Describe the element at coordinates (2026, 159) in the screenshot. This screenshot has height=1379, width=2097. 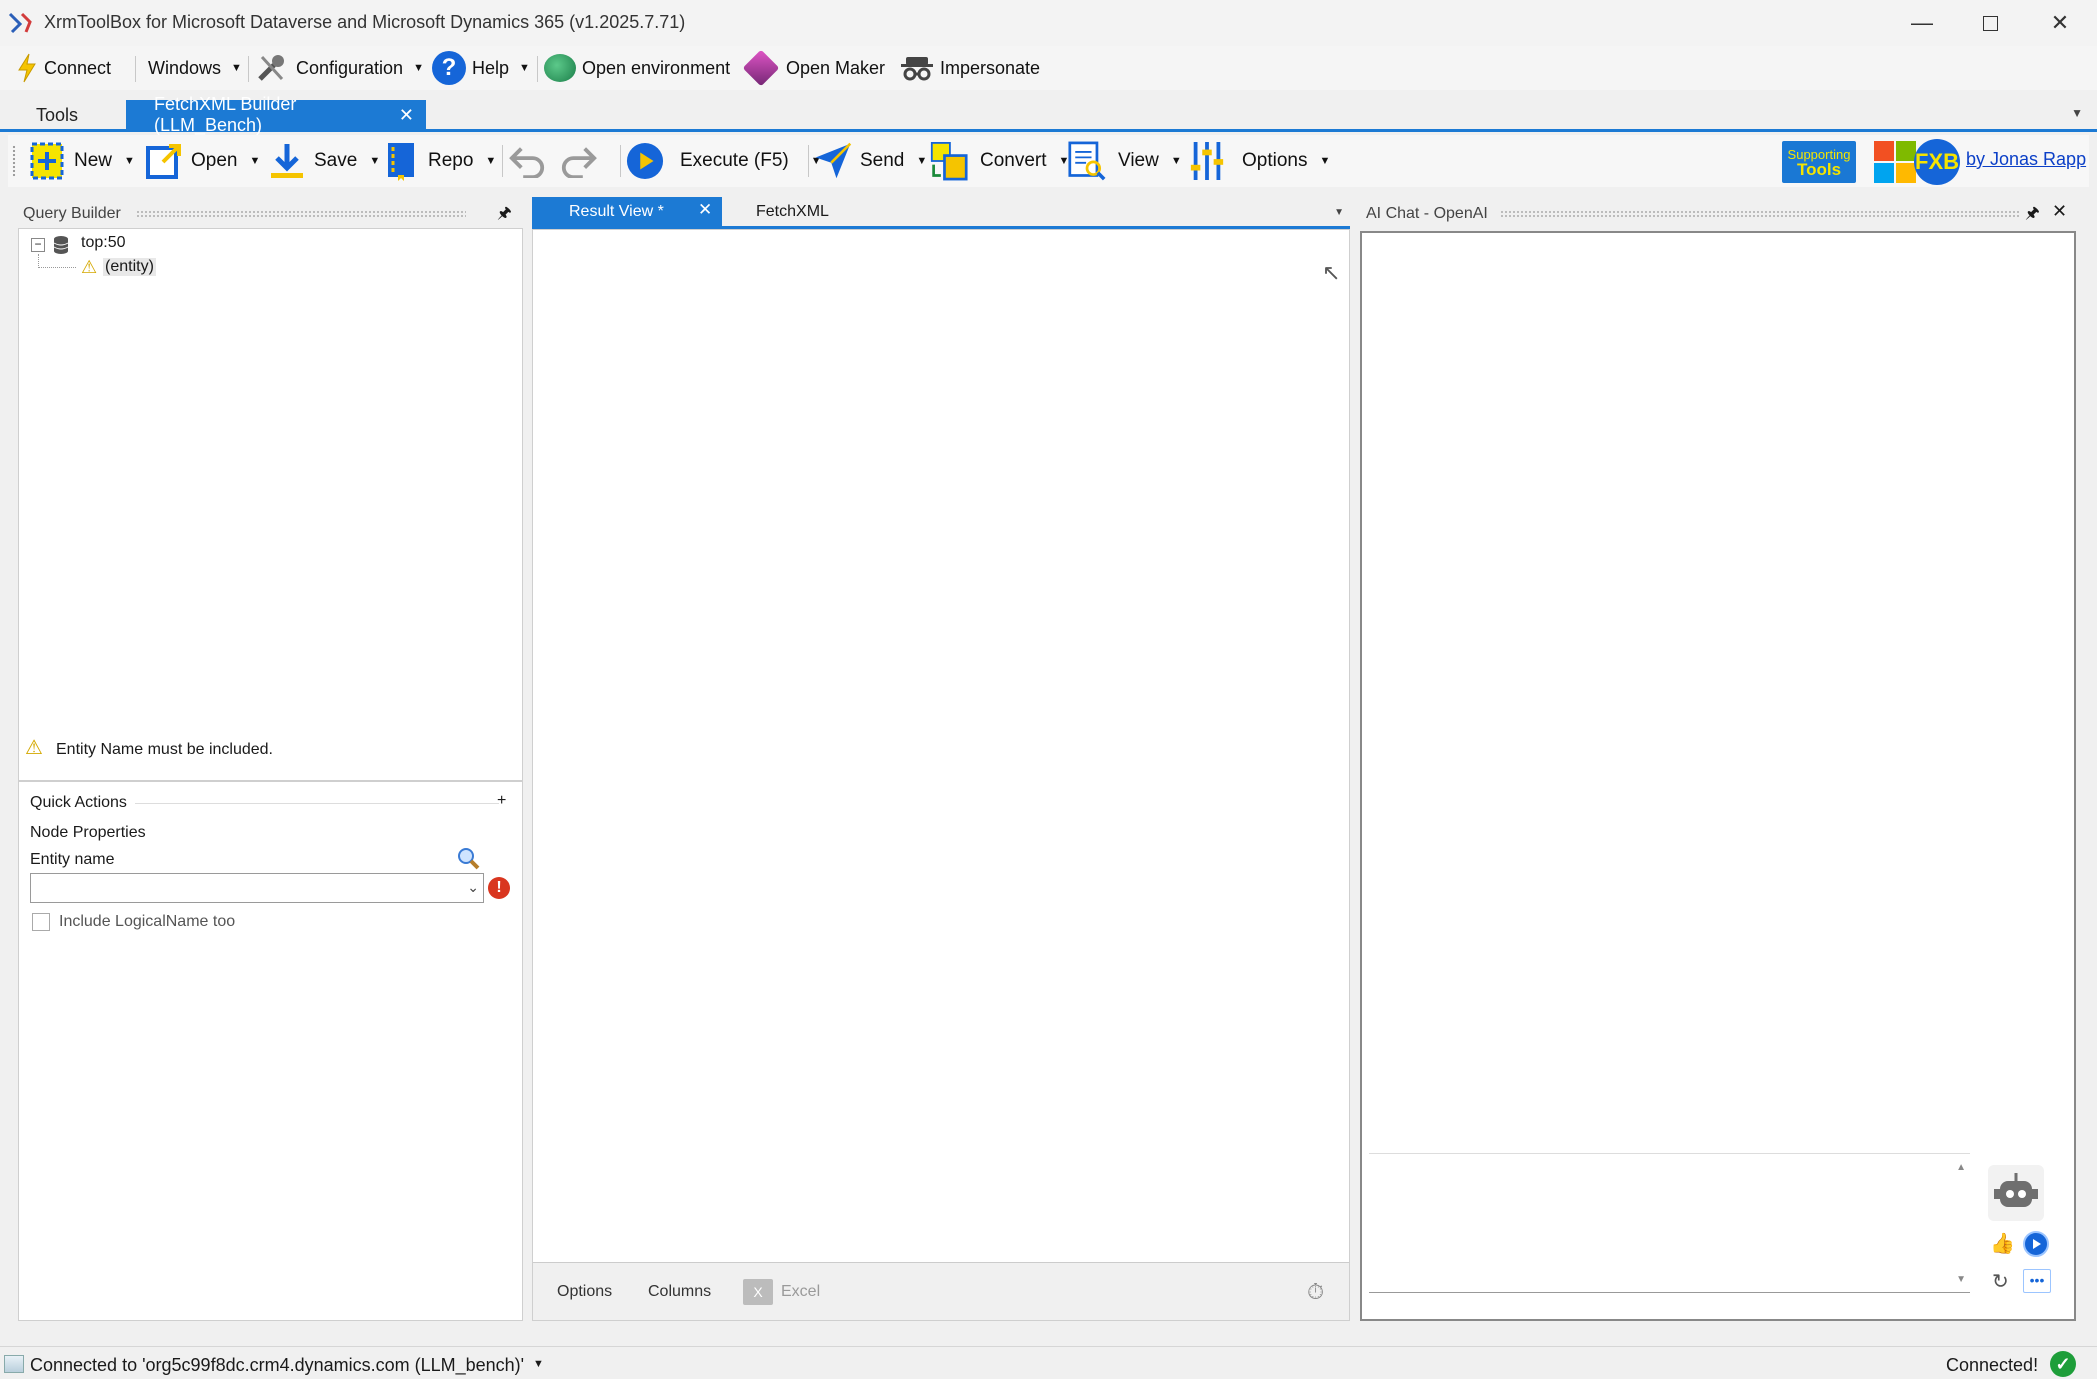
I see `author-link: by Jonas Rapp` at that location.